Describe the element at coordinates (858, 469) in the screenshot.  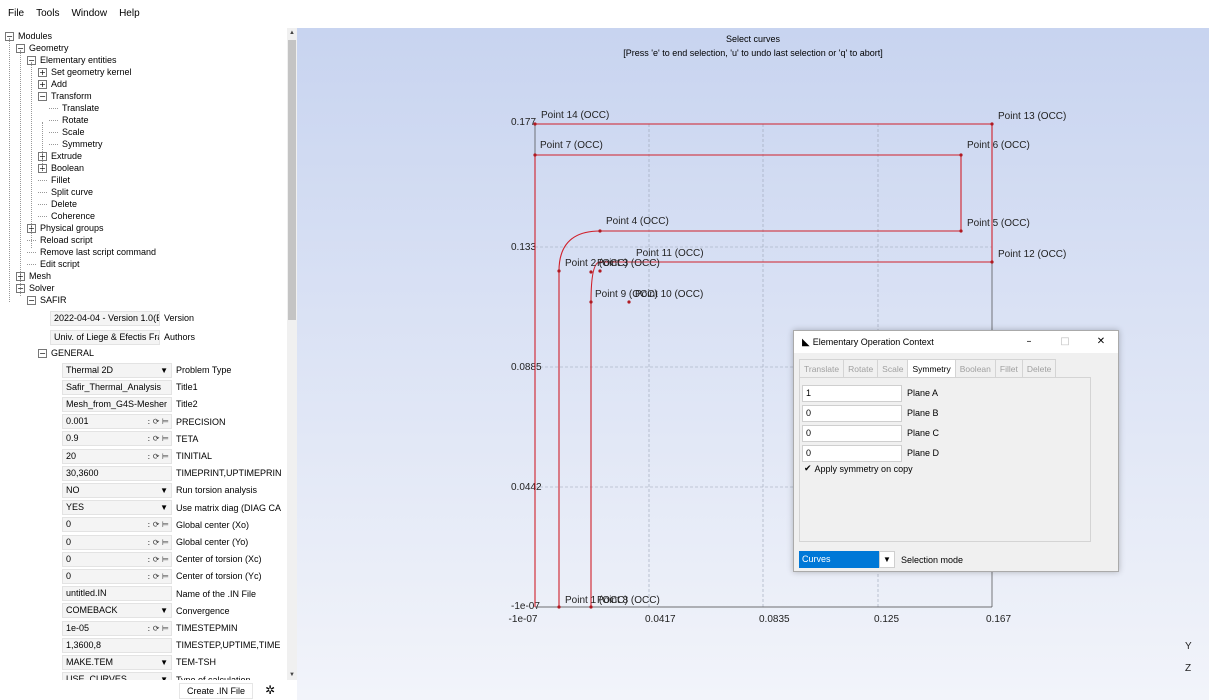
I see `apply-symmetry-row: ✔ Apply symmetry on copy` at that location.